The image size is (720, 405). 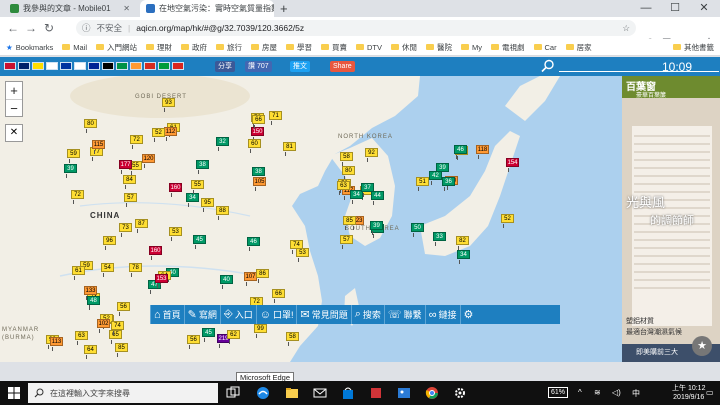 I want to click on aqi-station-marker: 78, so click(x=135, y=270).